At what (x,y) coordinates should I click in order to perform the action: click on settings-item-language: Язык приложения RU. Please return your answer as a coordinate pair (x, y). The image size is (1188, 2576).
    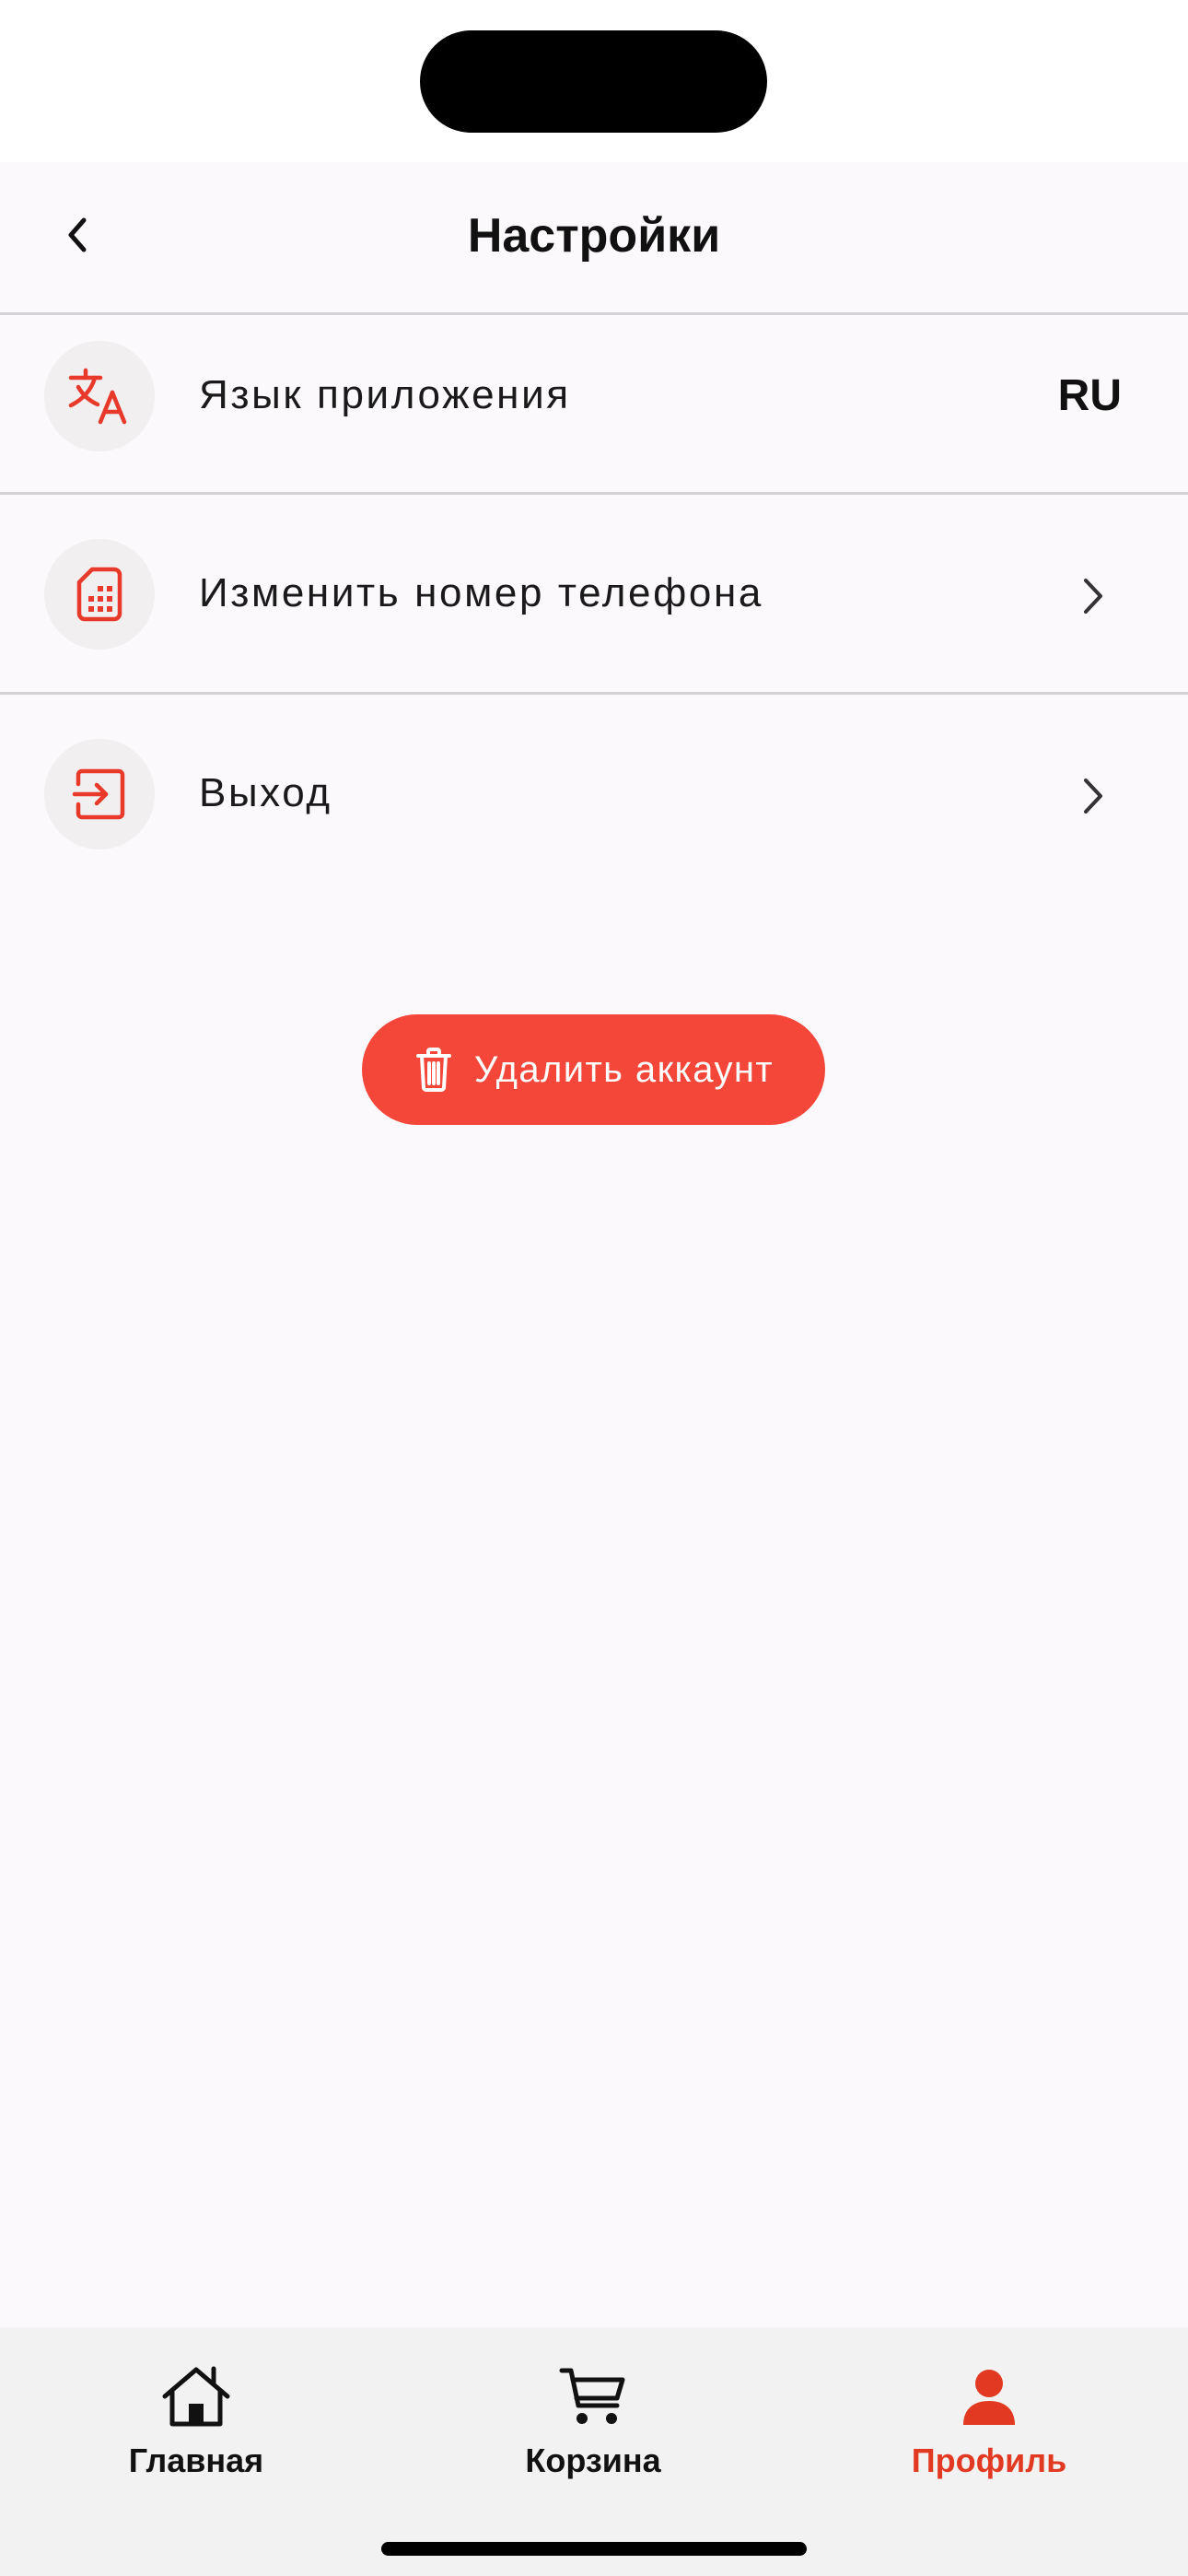
    Looking at the image, I should click on (594, 405).